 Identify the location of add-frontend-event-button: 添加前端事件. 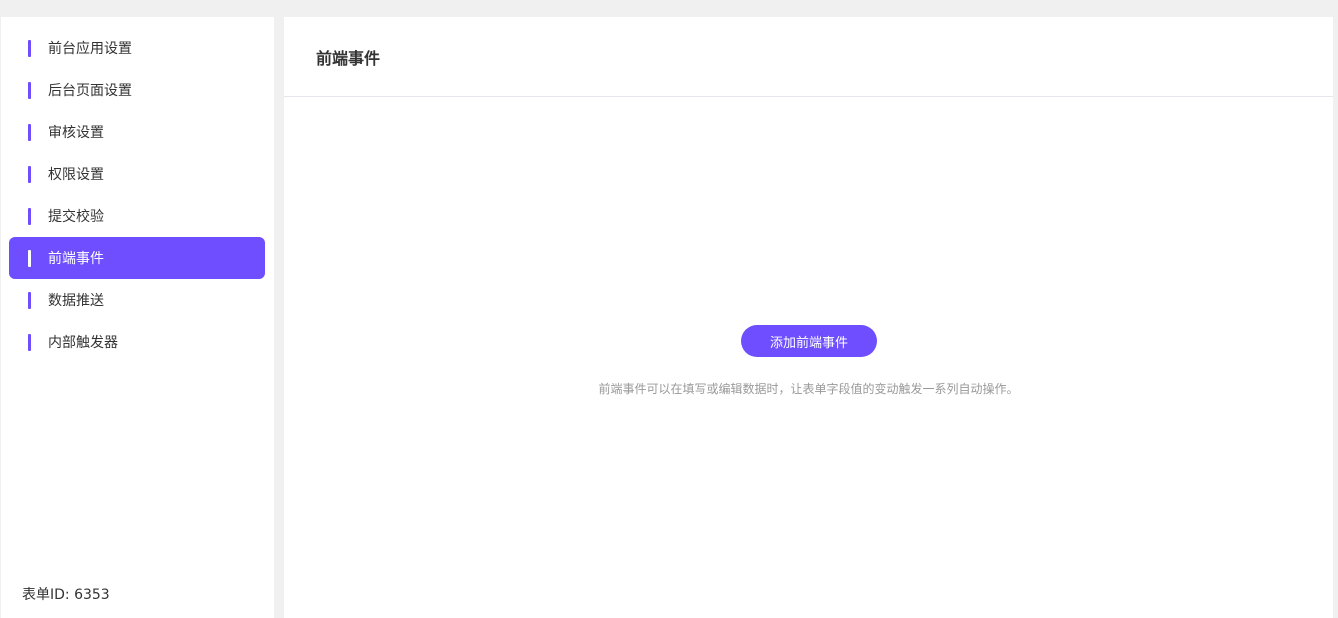
(809, 341).